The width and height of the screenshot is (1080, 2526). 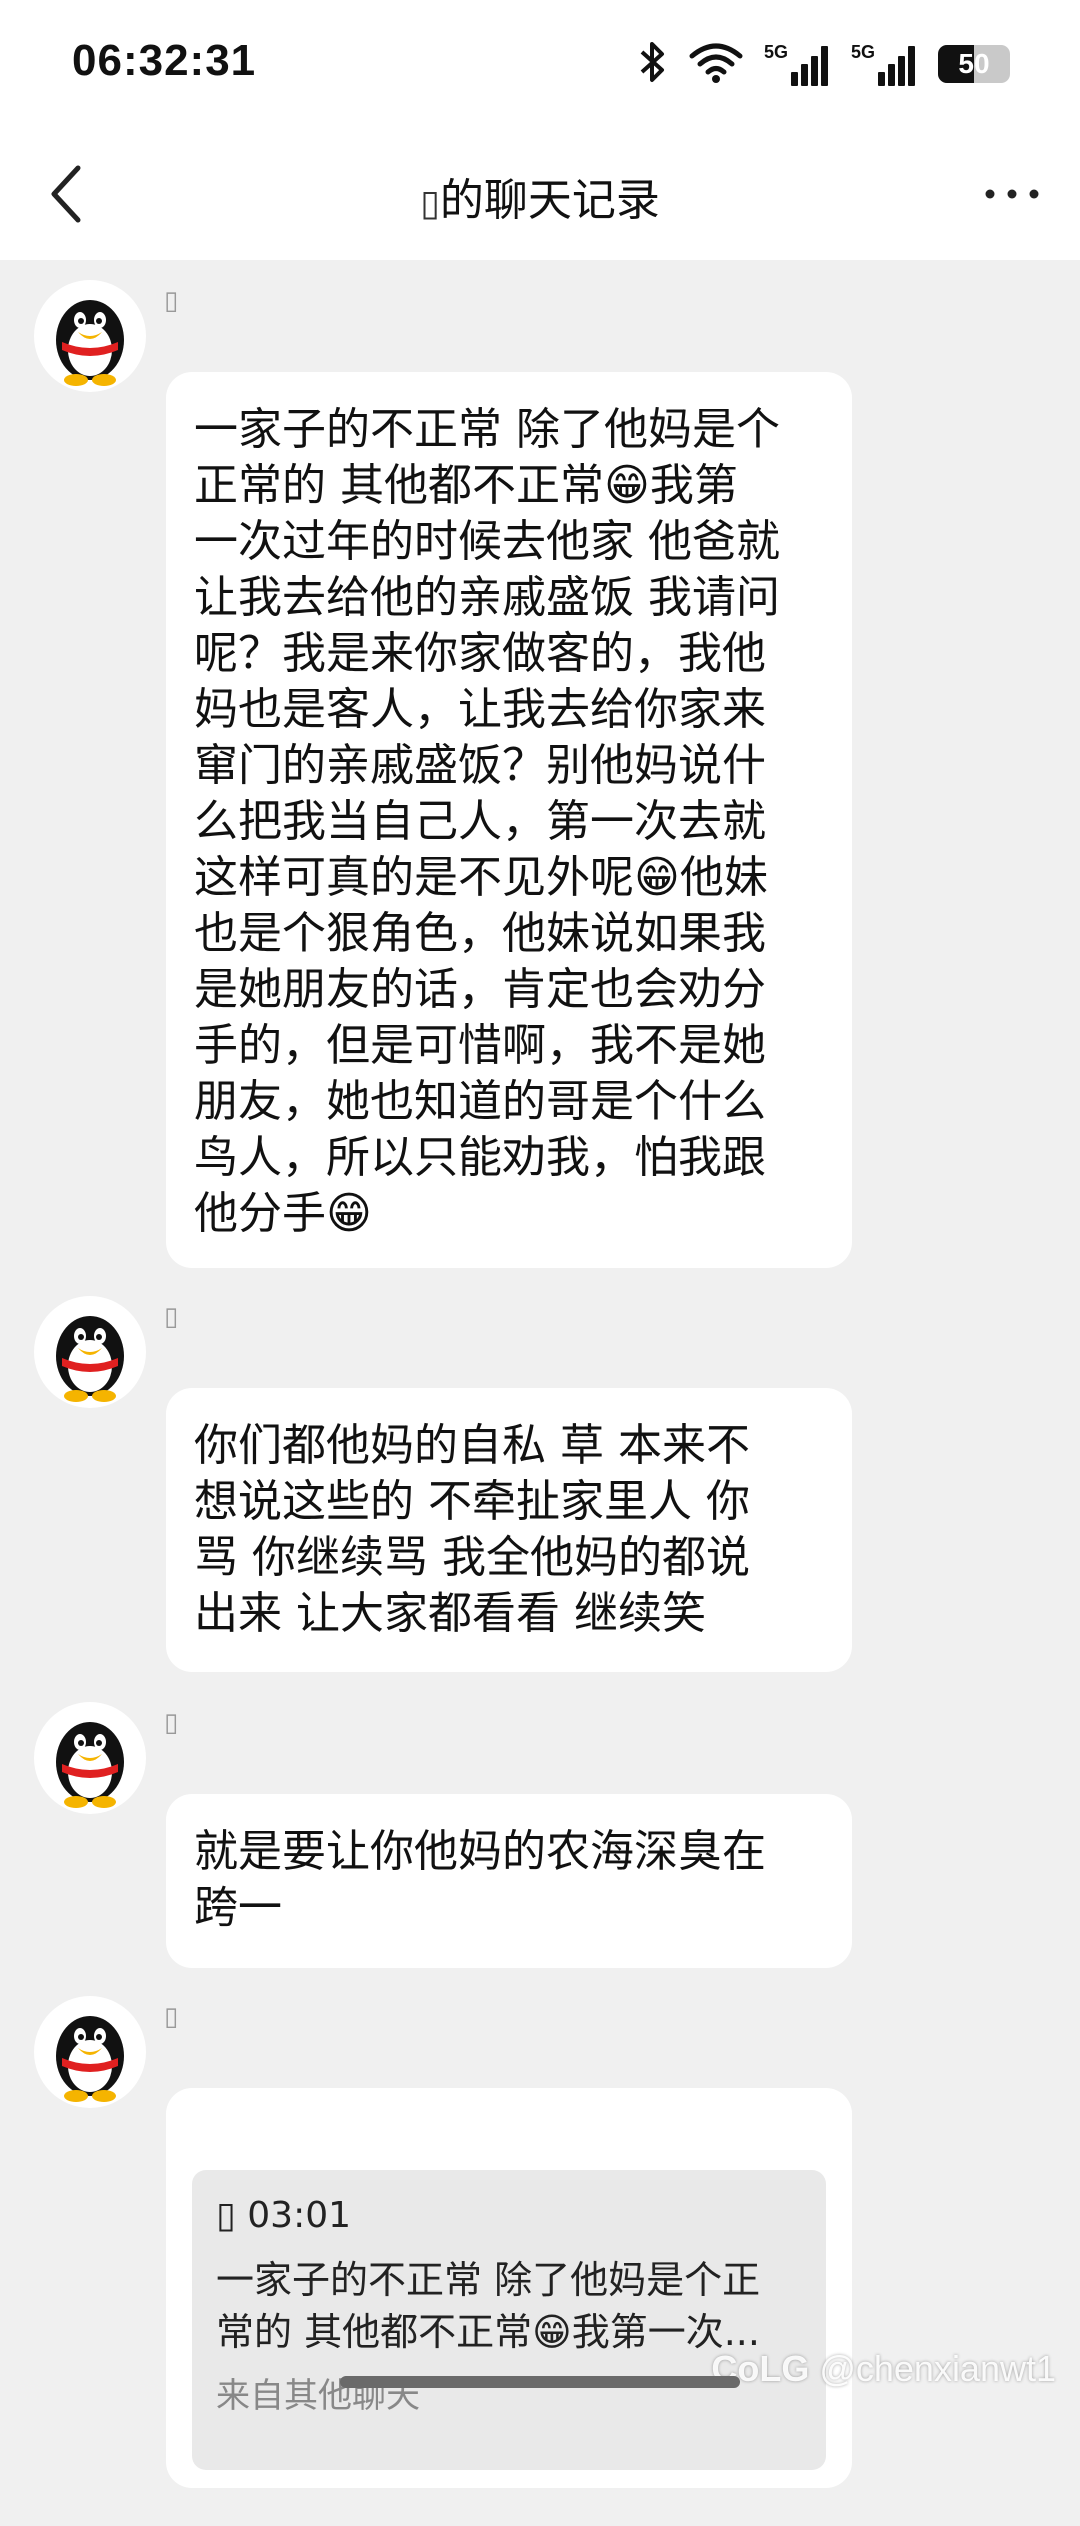 I want to click on message-bubble: 就是要让你他妈的农海深臭在 跨一, so click(x=509, y=1881).